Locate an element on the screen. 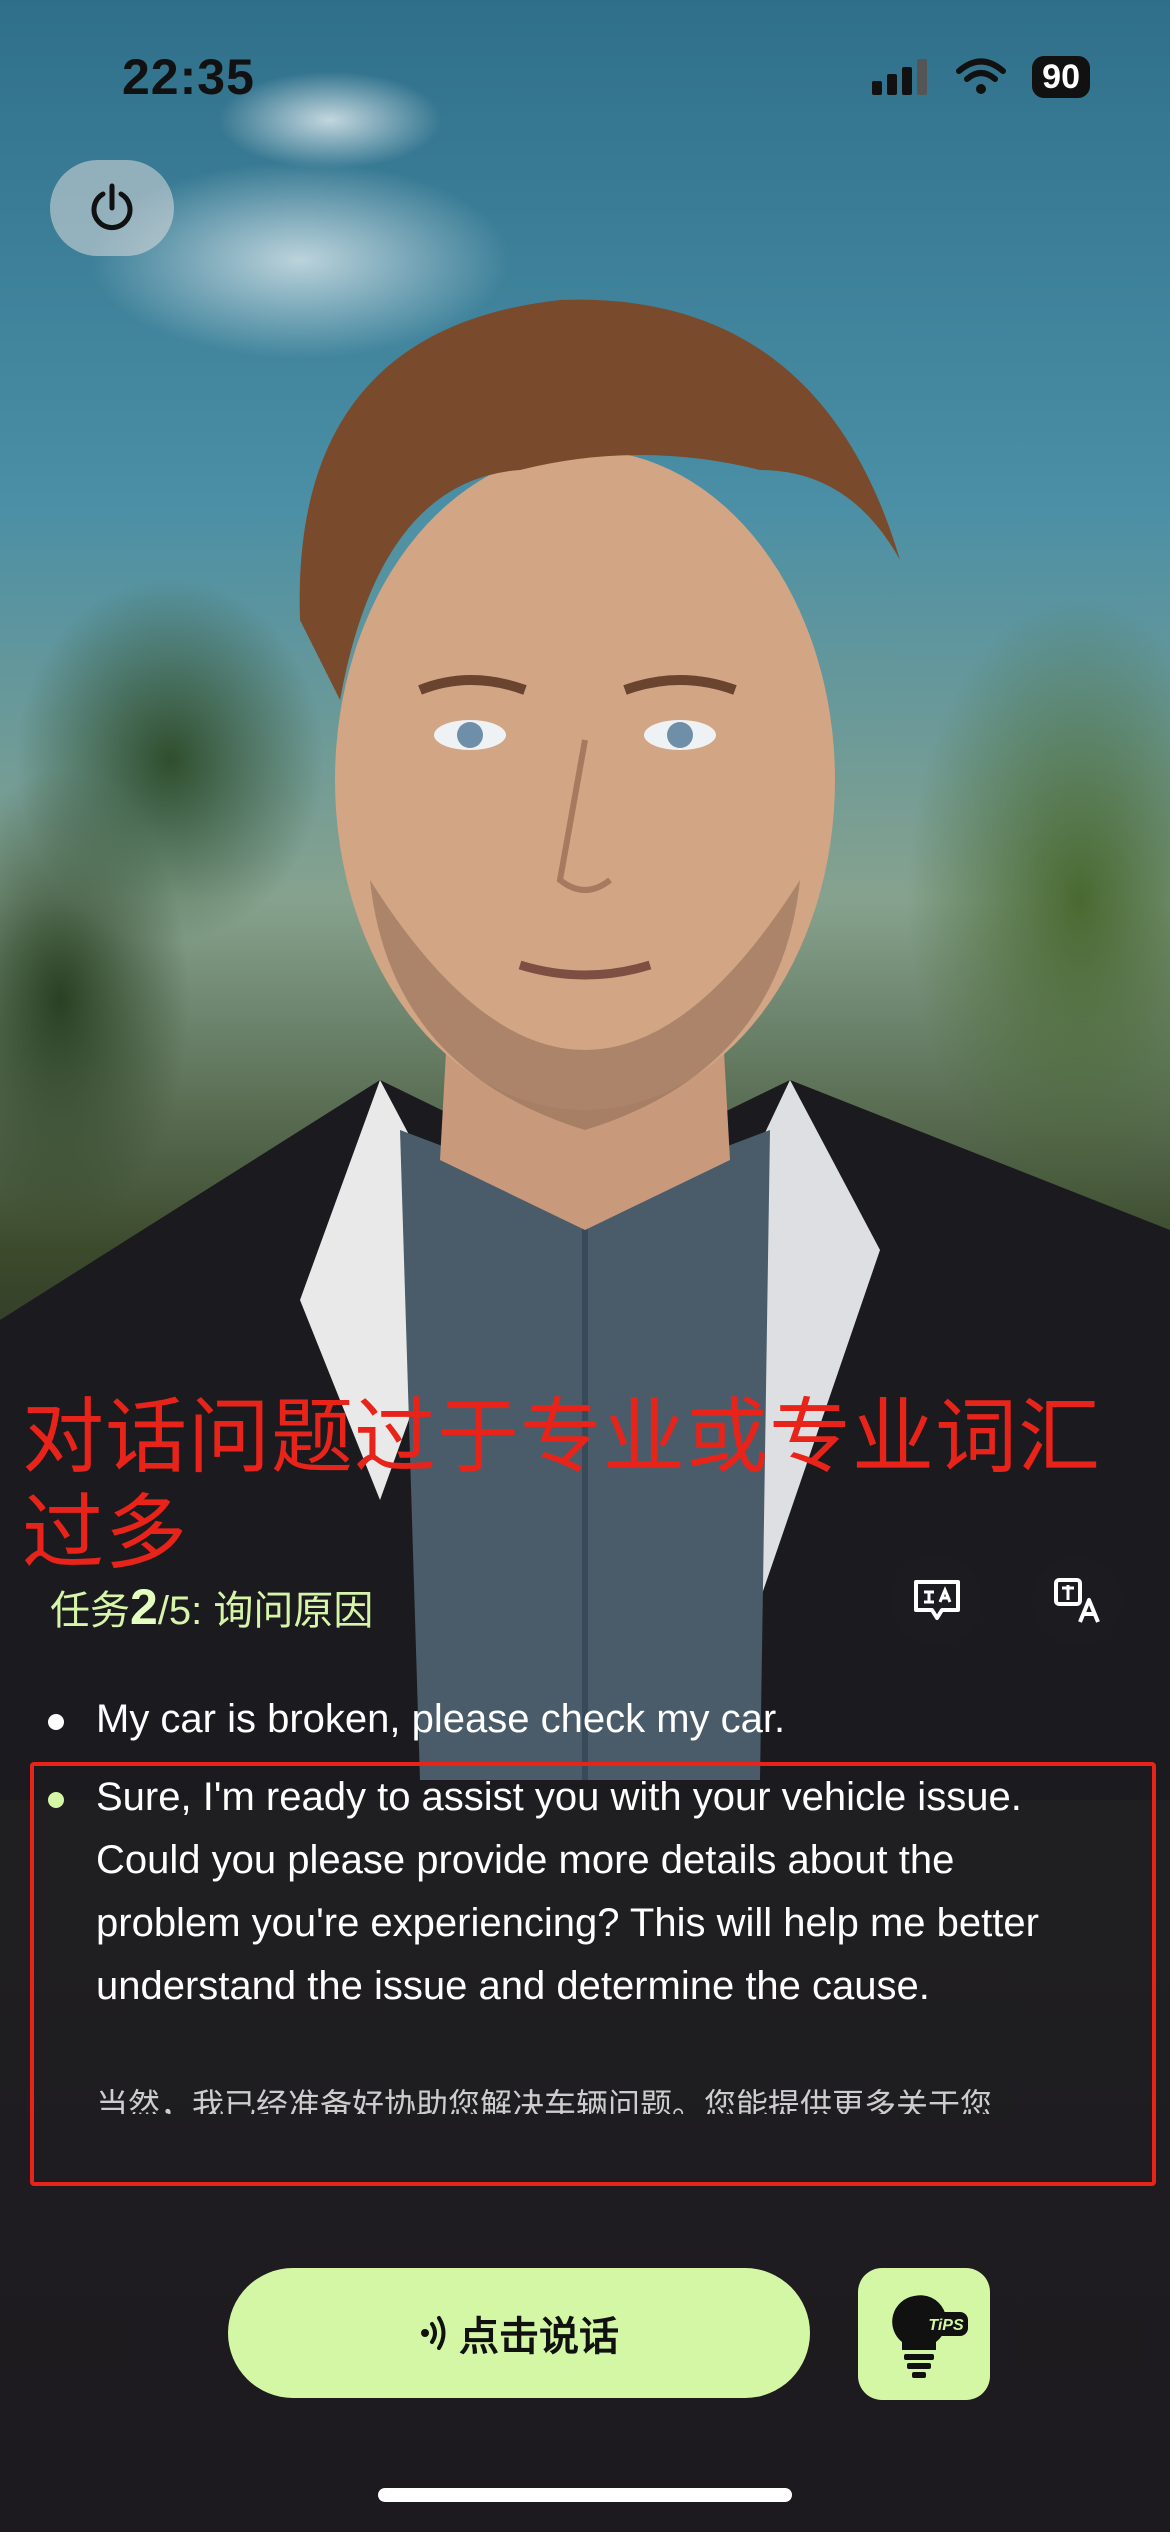 Image resolution: width=1170 pixels, height=2532 pixels. home-indicator is located at coordinates (585, 2495).